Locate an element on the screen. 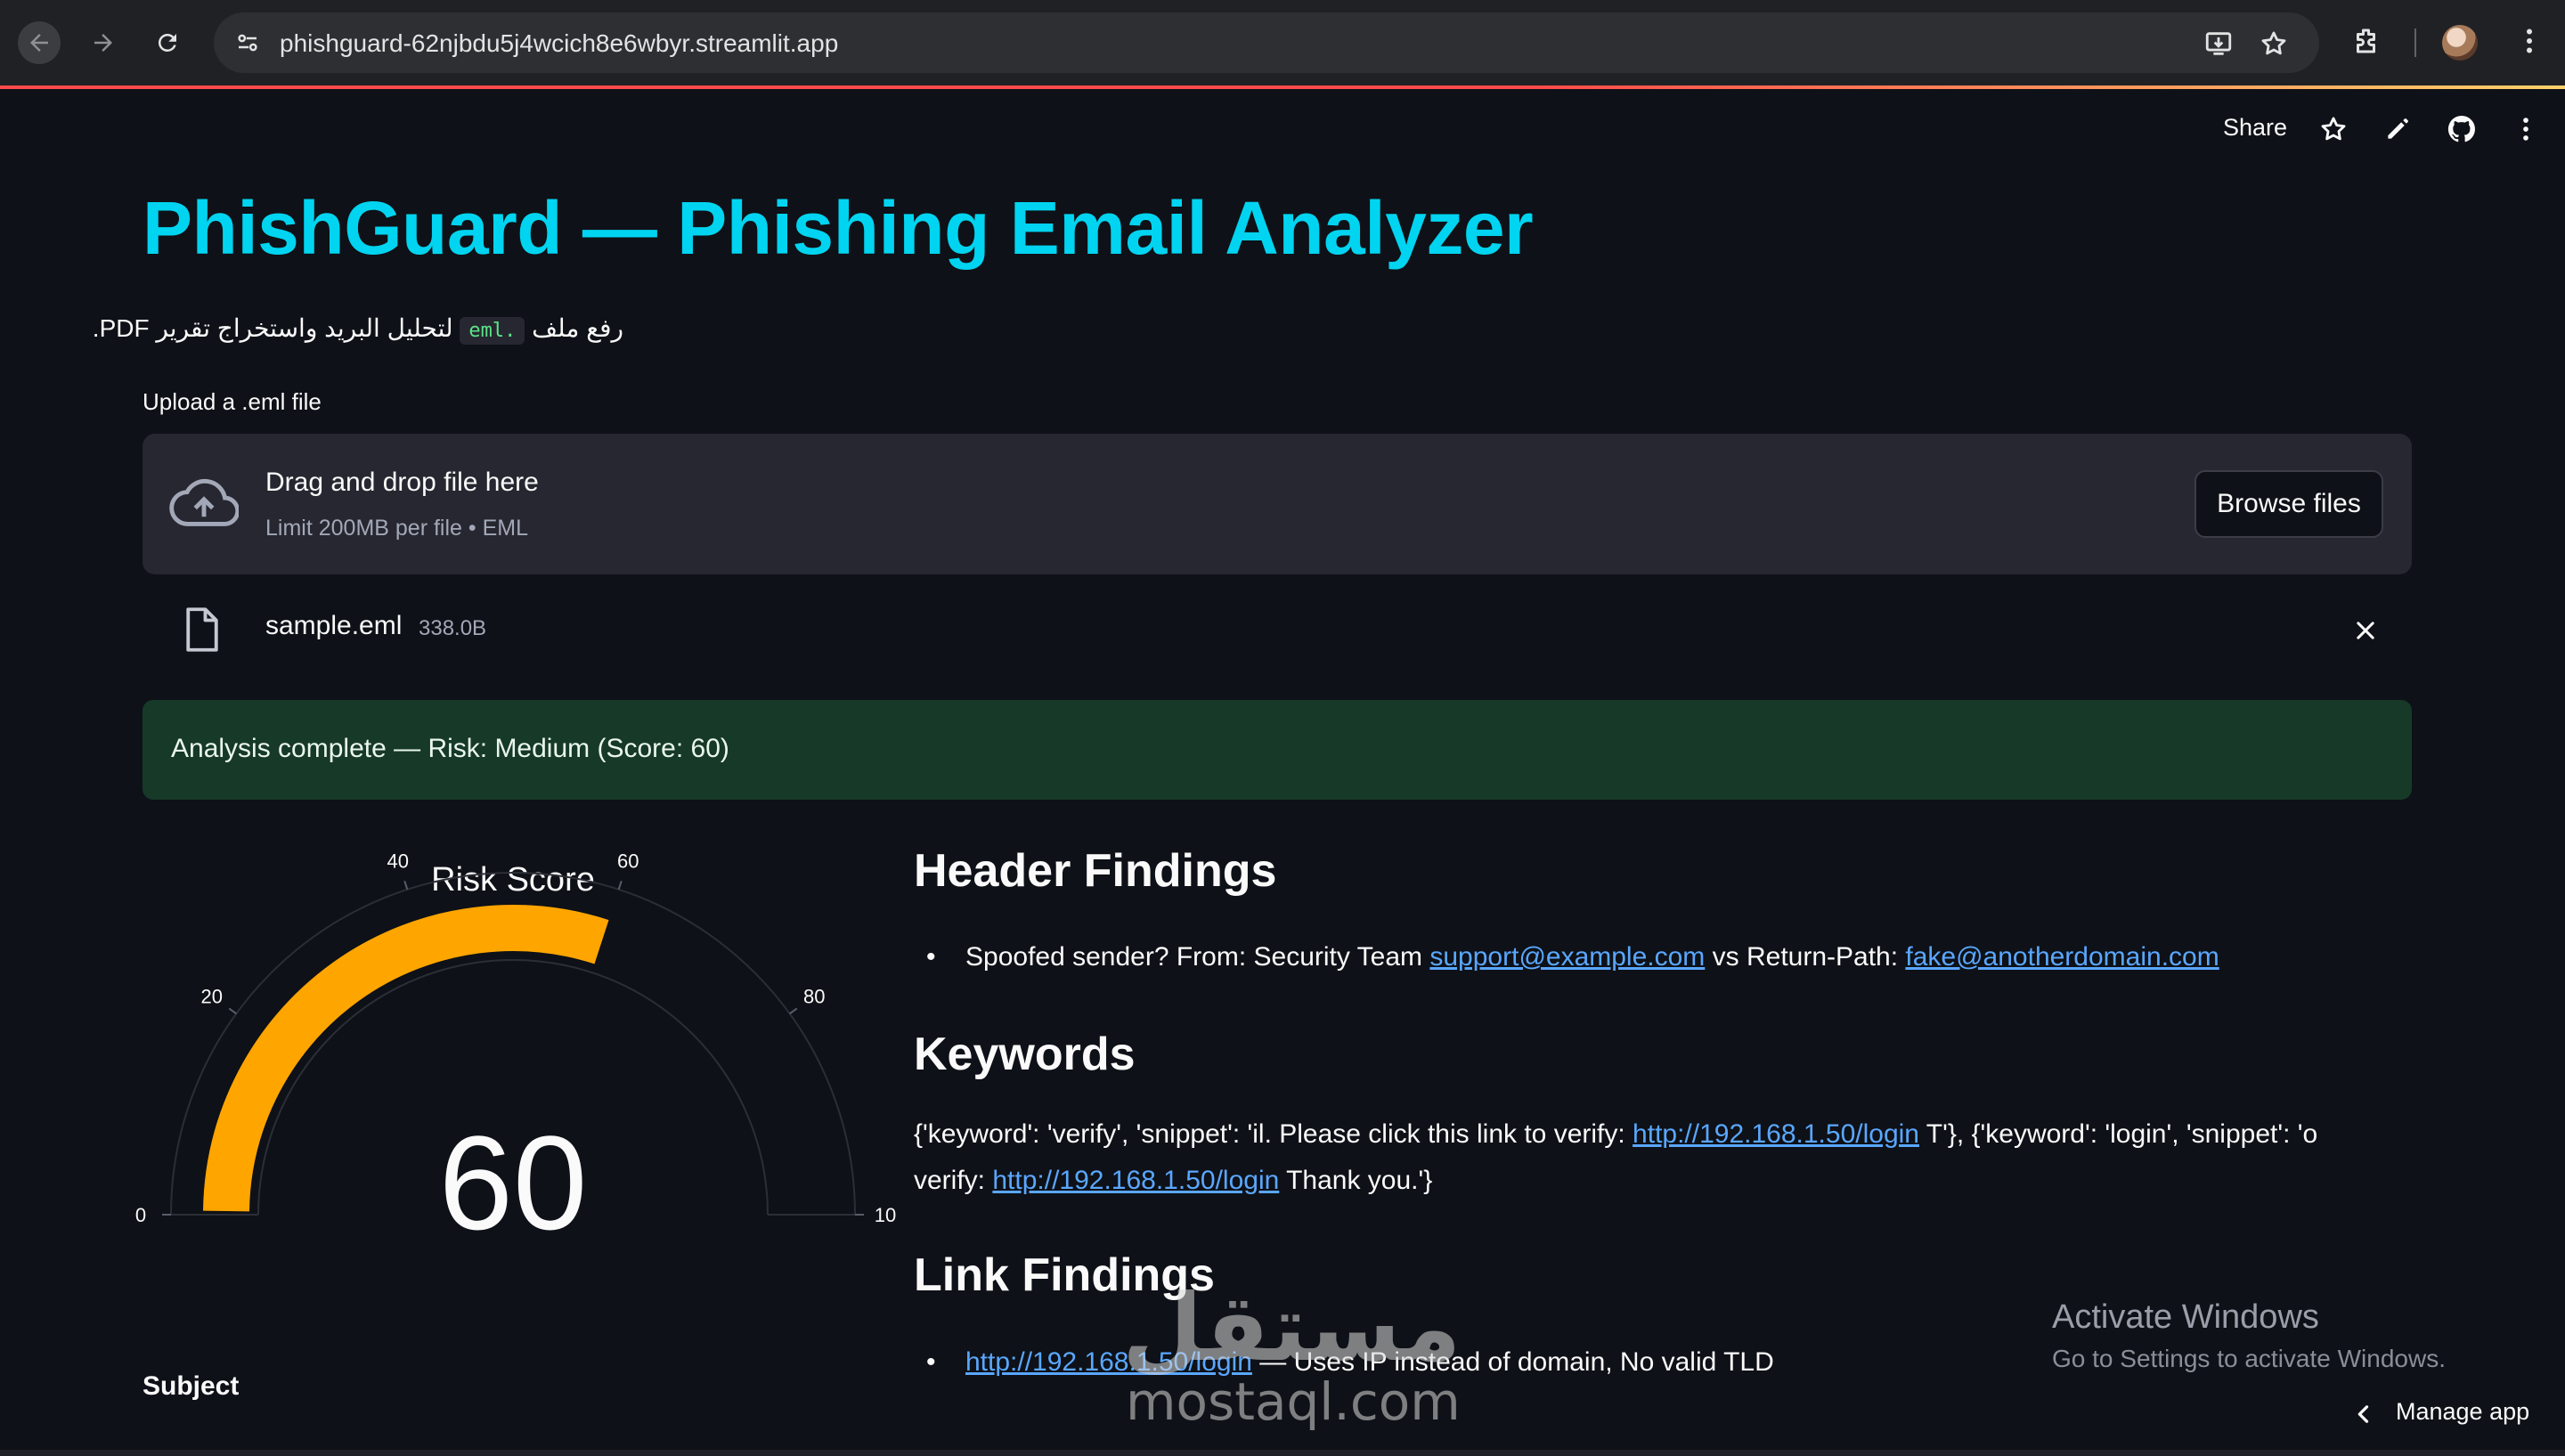 This screenshot has width=2565, height=1456. browser-menu-icon is located at coordinates (2529, 41).